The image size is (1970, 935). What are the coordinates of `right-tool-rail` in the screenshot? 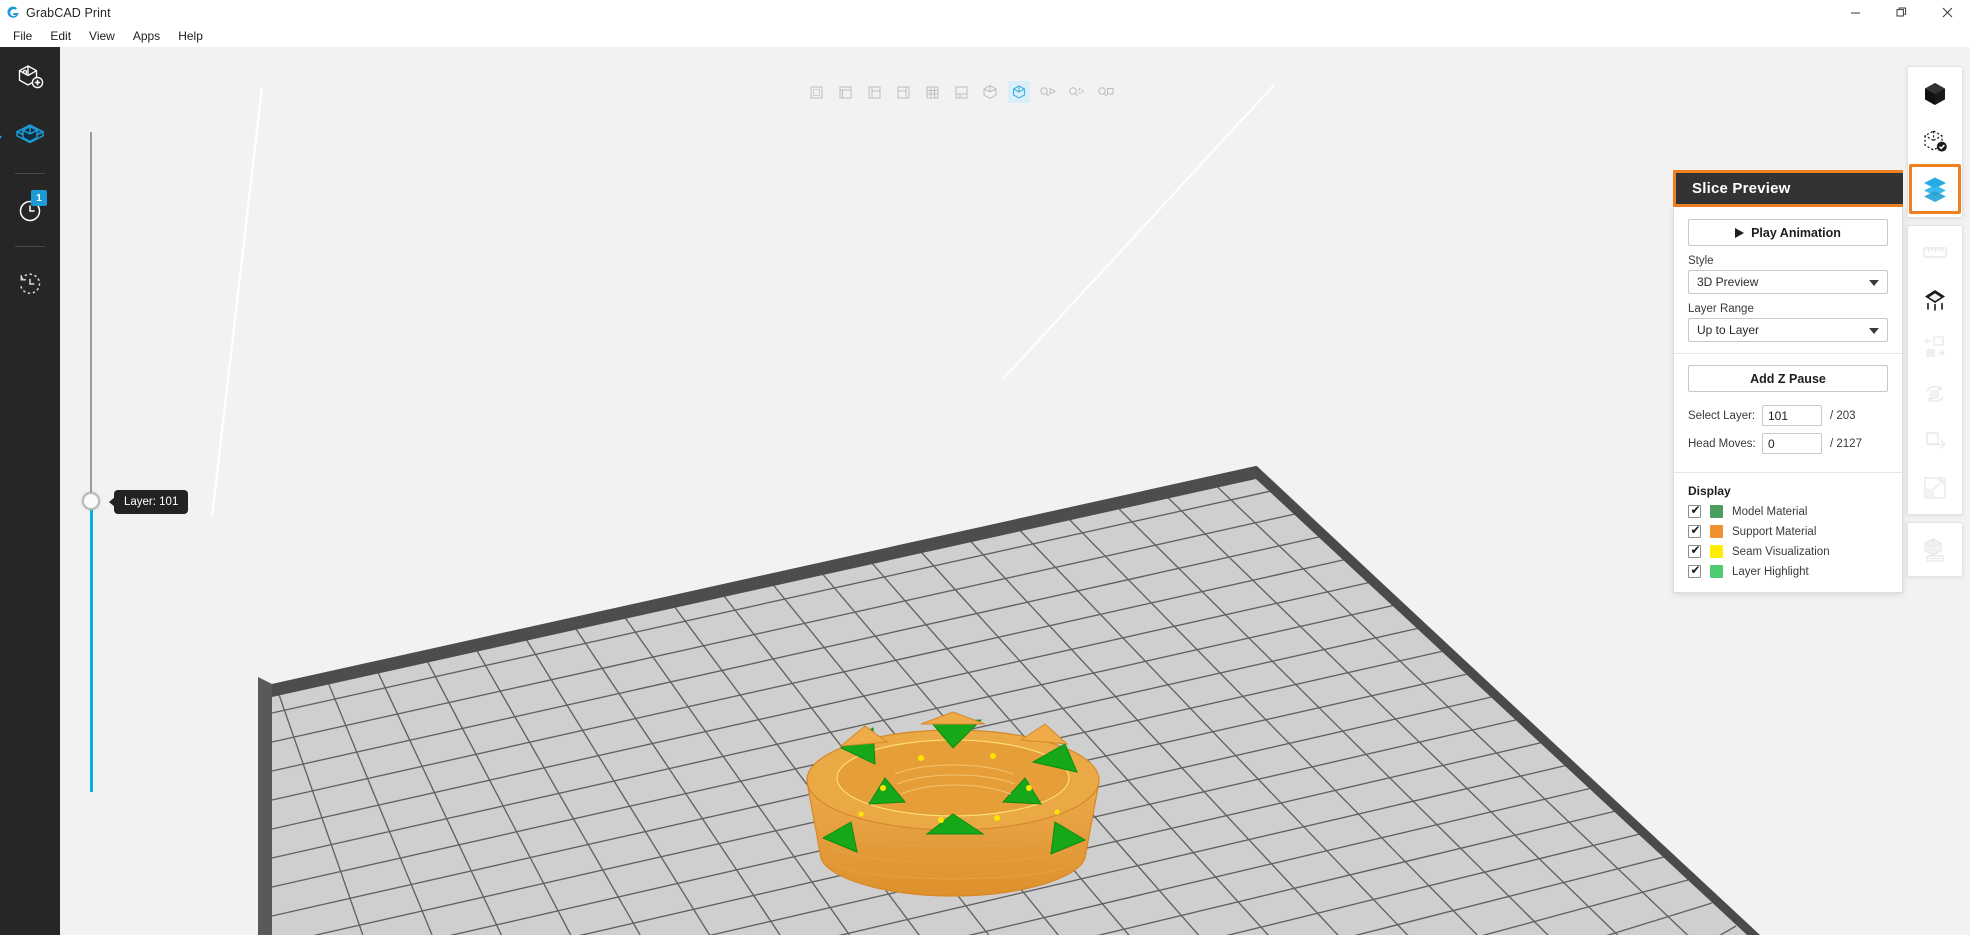 It's located at (1935, 325).